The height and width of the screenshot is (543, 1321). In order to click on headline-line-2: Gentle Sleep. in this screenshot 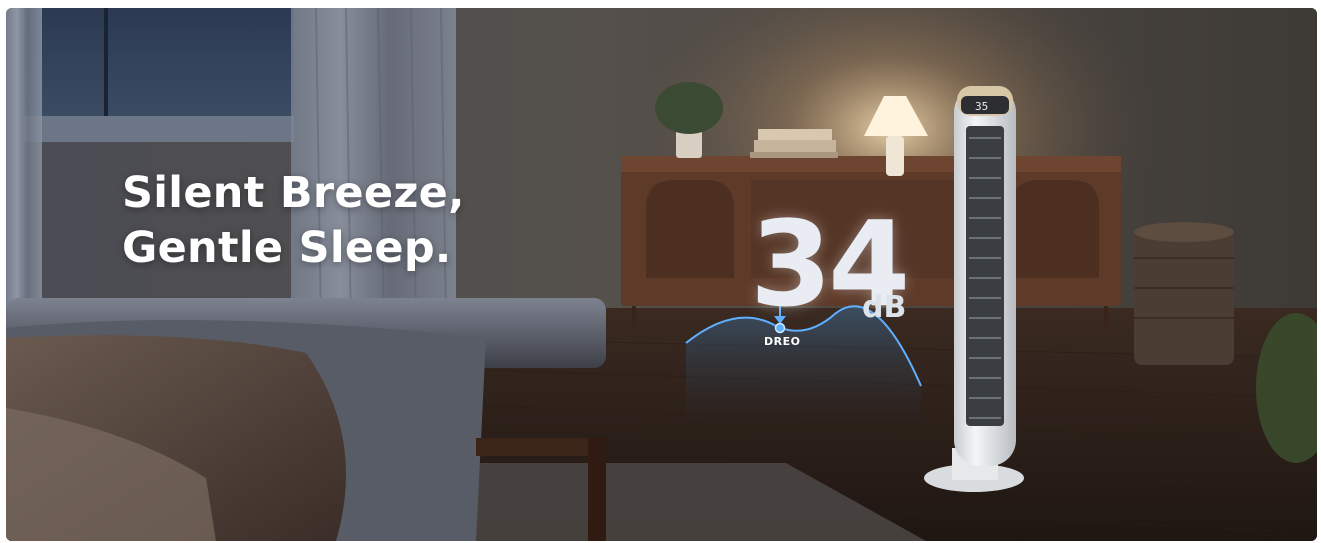, I will do `click(287, 248)`.